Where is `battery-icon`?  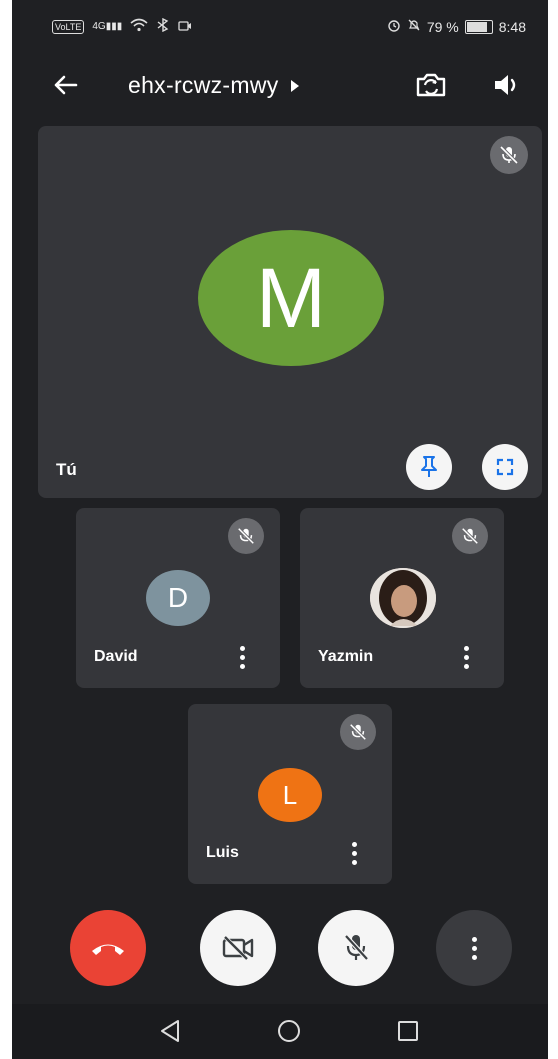
battery-icon is located at coordinates (478, 26).